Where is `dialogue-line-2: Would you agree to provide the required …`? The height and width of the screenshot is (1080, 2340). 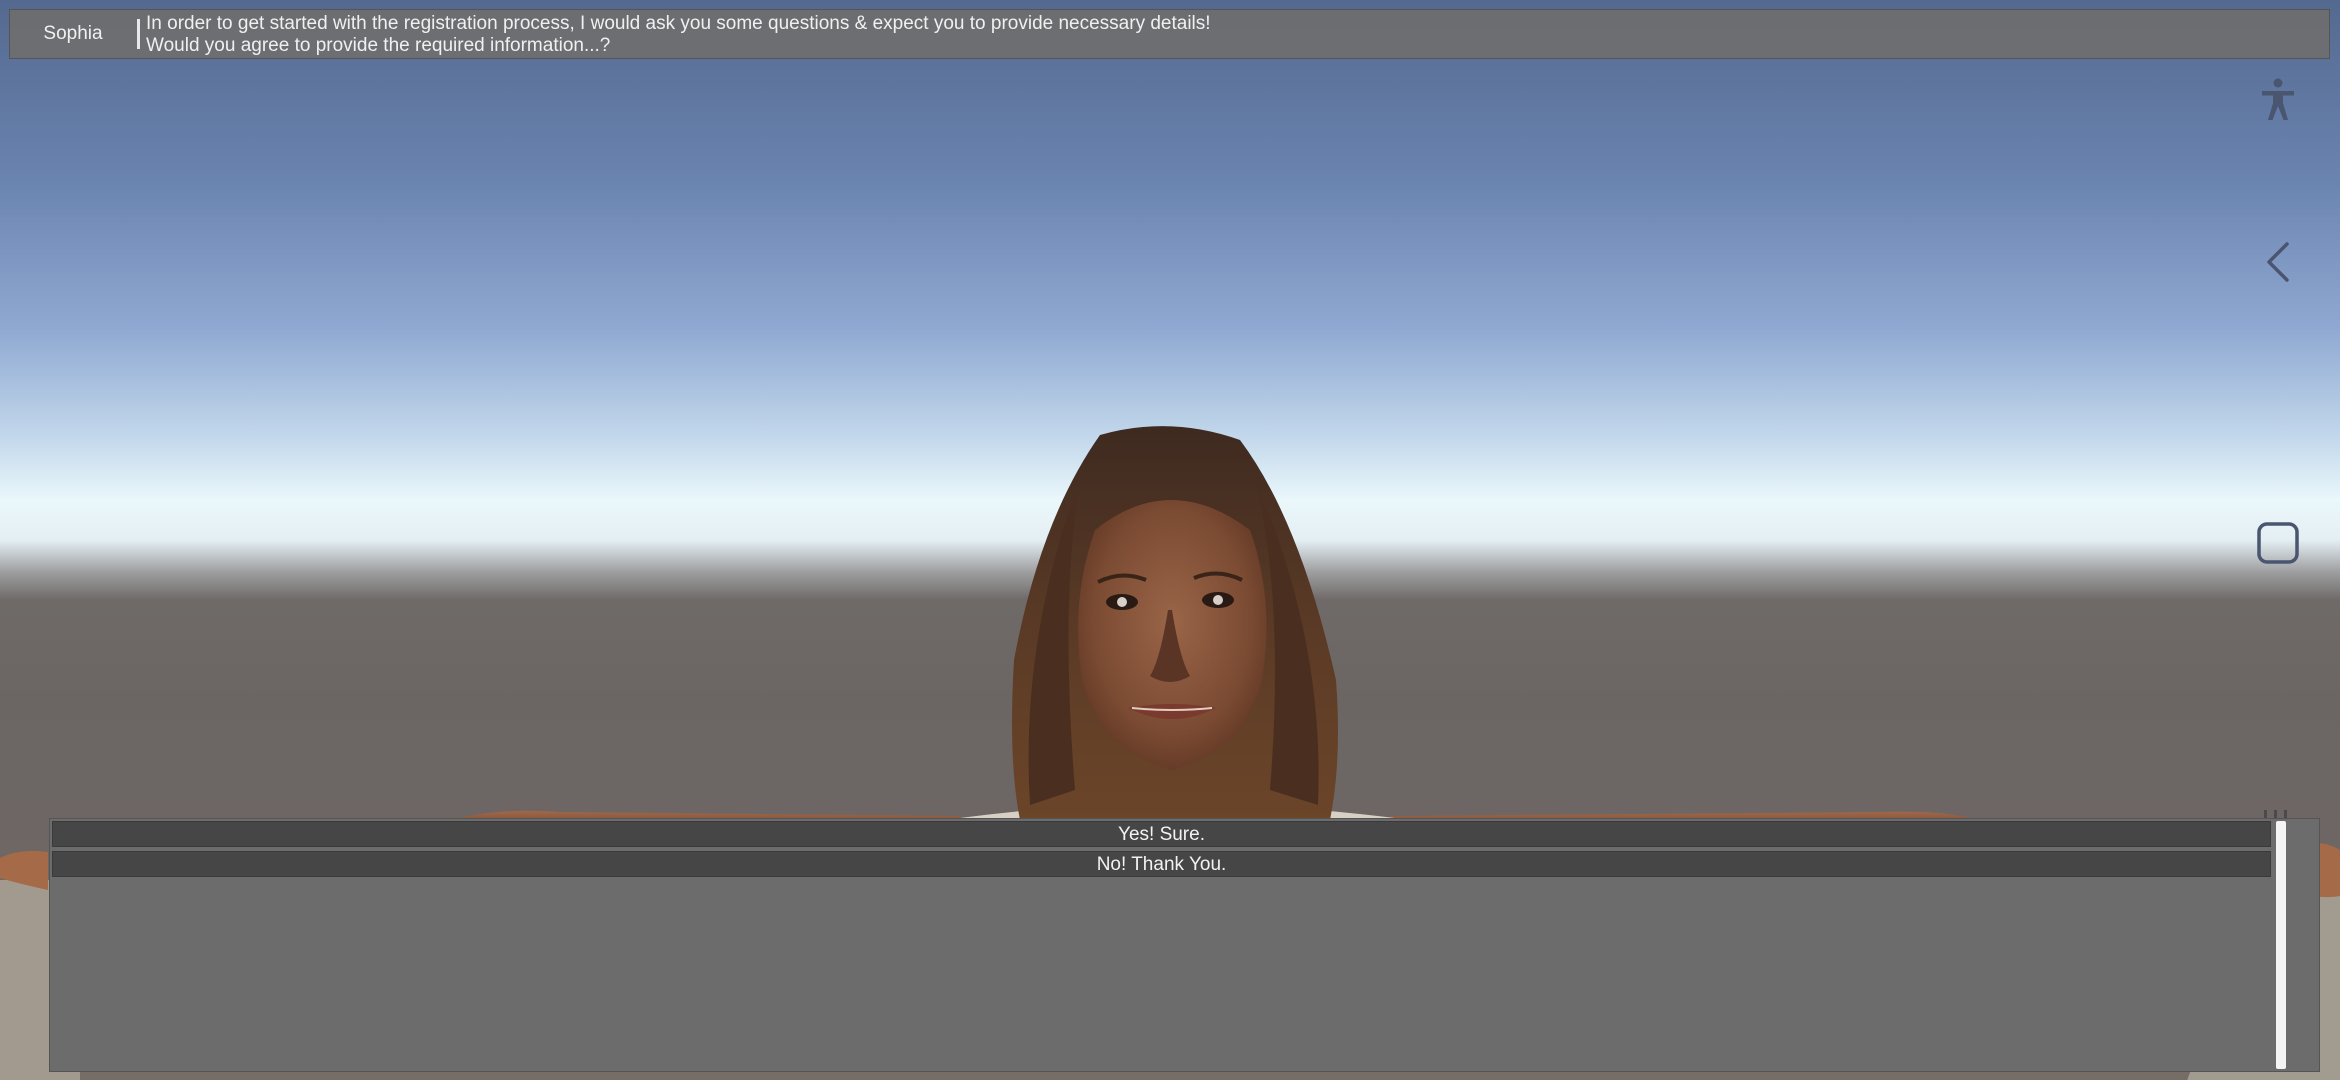 dialogue-line-2: Would you agree to provide the required … is located at coordinates (378, 45).